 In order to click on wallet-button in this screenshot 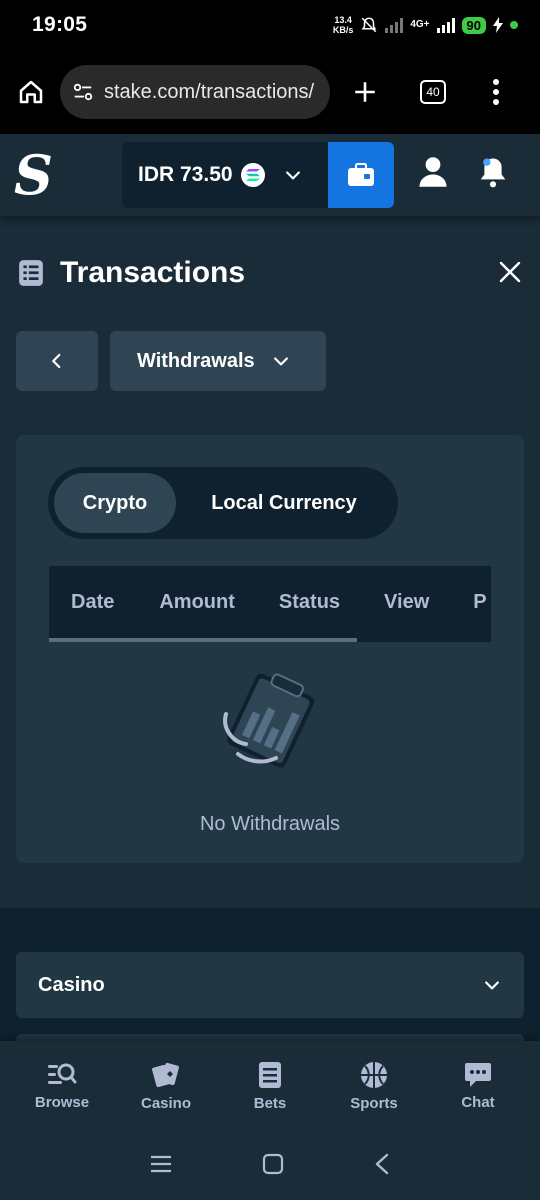, I will do `click(361, 175)`.